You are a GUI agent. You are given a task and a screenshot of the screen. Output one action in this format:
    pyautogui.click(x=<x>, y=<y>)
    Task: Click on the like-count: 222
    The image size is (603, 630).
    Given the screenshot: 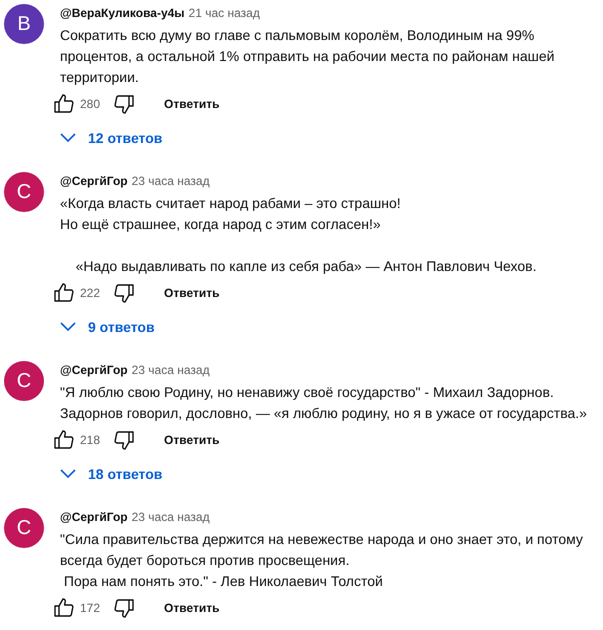 What is the action you would take?
    pyautogui.click(x=90, y=293)
    